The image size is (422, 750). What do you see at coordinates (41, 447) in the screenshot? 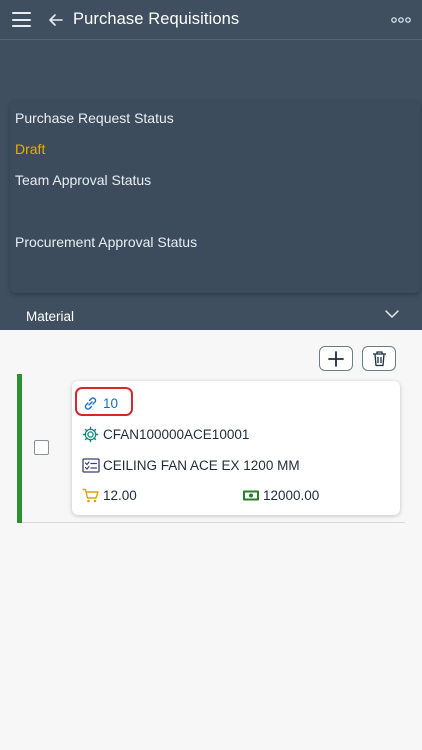
I see `item-select-checkbox` at bounding box center [41, 447].